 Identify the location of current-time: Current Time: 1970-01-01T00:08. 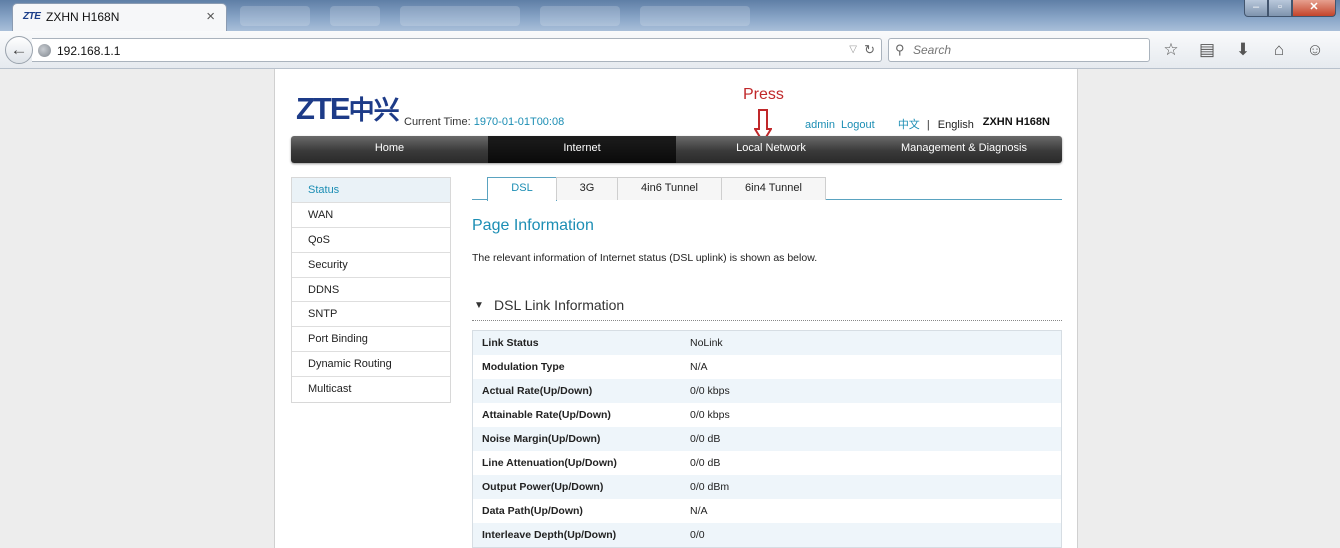
(484, 122).